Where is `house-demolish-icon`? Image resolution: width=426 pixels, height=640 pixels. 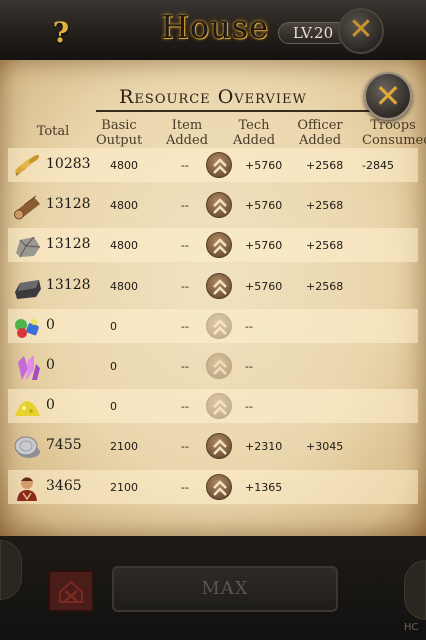 house-demolish-icon is located at coordinates (71, 591).